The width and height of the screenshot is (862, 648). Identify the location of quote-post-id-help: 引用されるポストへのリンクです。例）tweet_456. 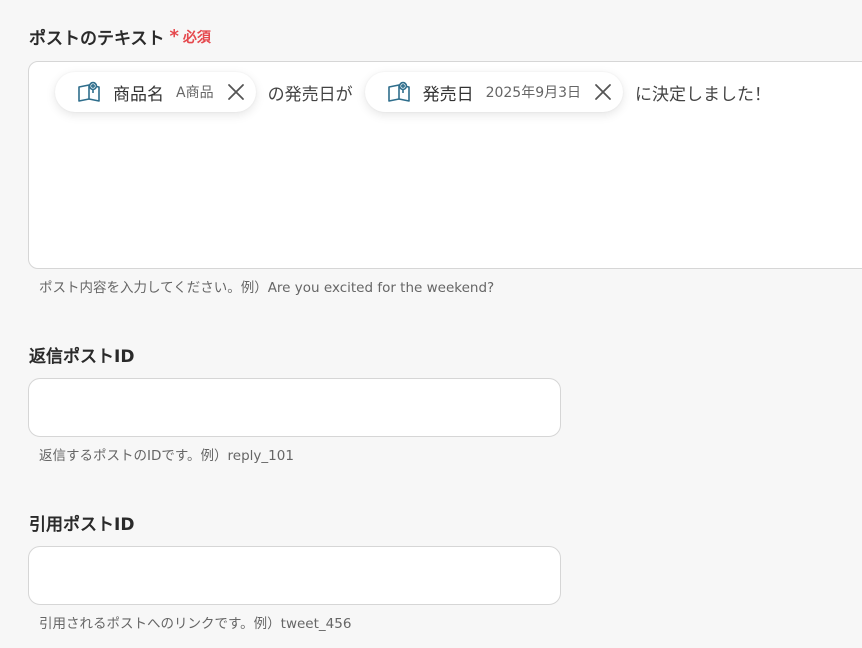
(195, 624).